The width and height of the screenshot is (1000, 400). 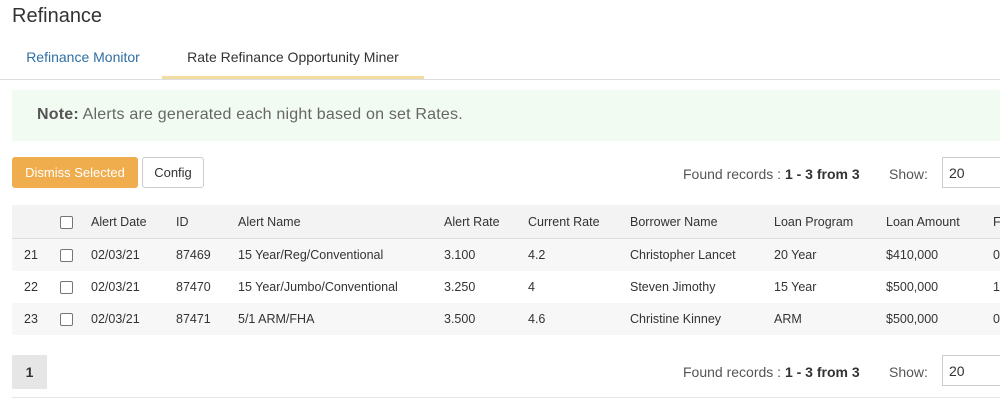 I want to click on dismiss-selected-button: Dismiss Selected, so click(x=75, y=172).